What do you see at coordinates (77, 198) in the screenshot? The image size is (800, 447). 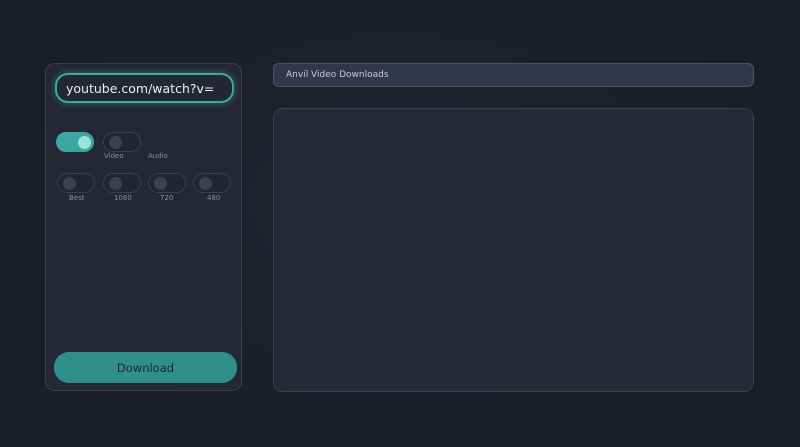 I see `quality-label-best: Best` at bounding box center [77, 198].